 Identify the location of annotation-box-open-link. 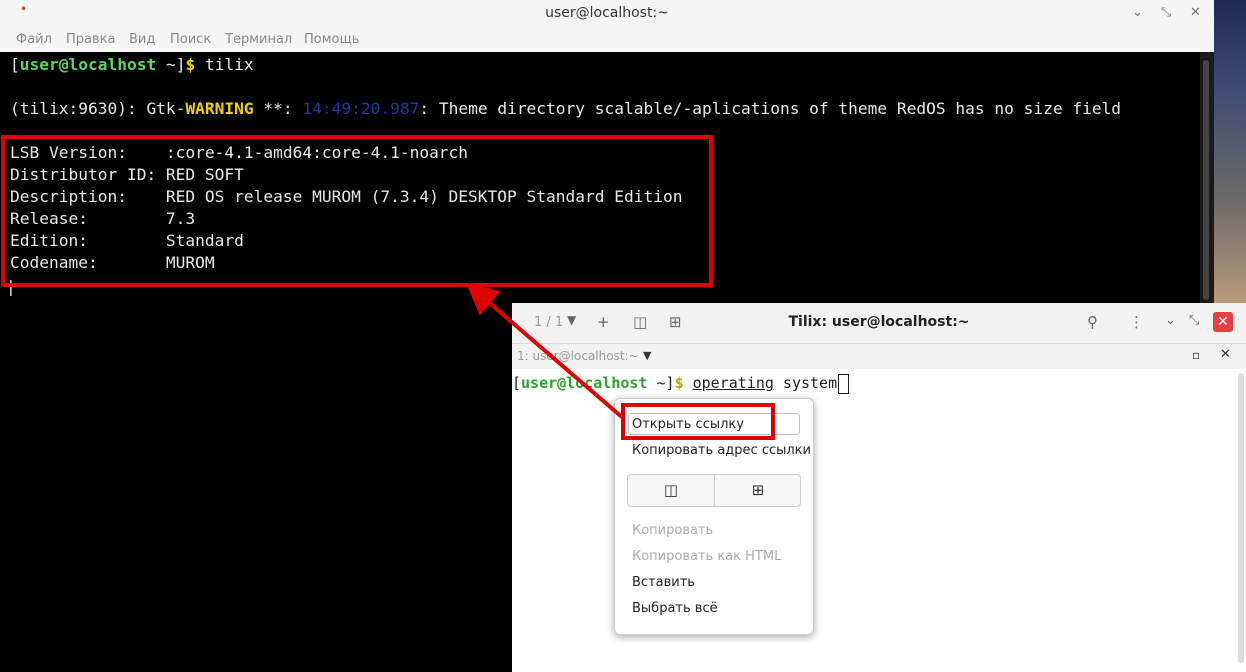
(698, 421).